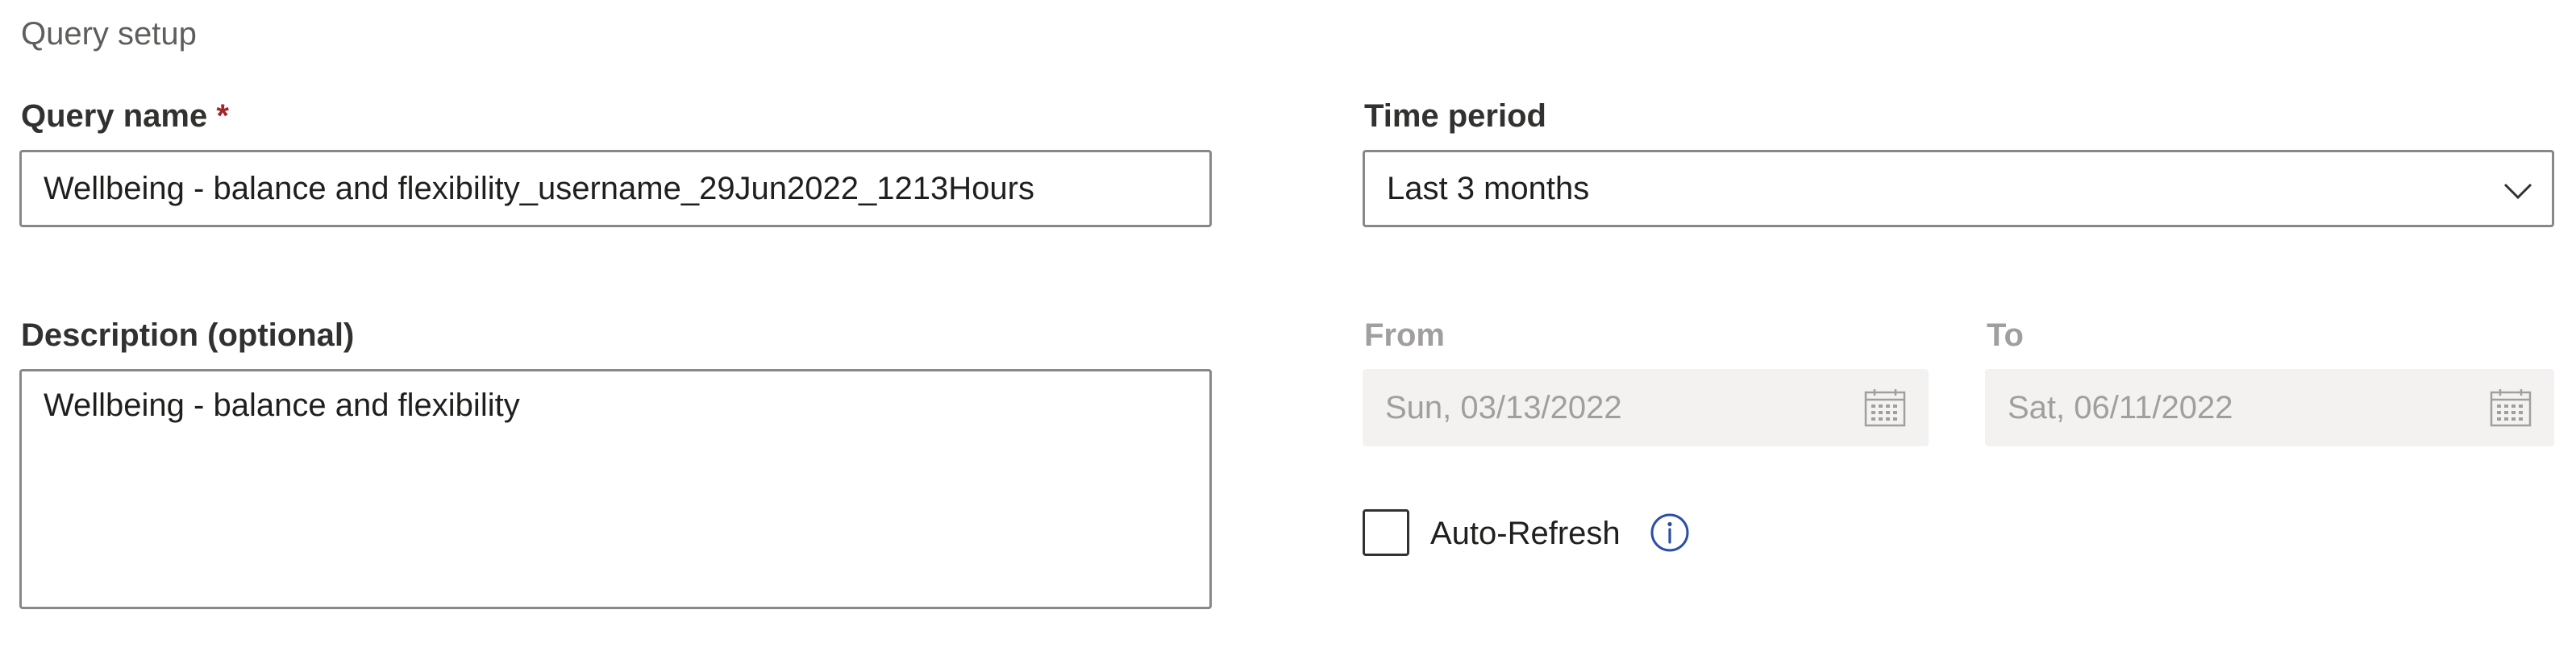  Describe the element at coordinates (223, 116) in the screenshot. I see `required-marker: *` at that location.